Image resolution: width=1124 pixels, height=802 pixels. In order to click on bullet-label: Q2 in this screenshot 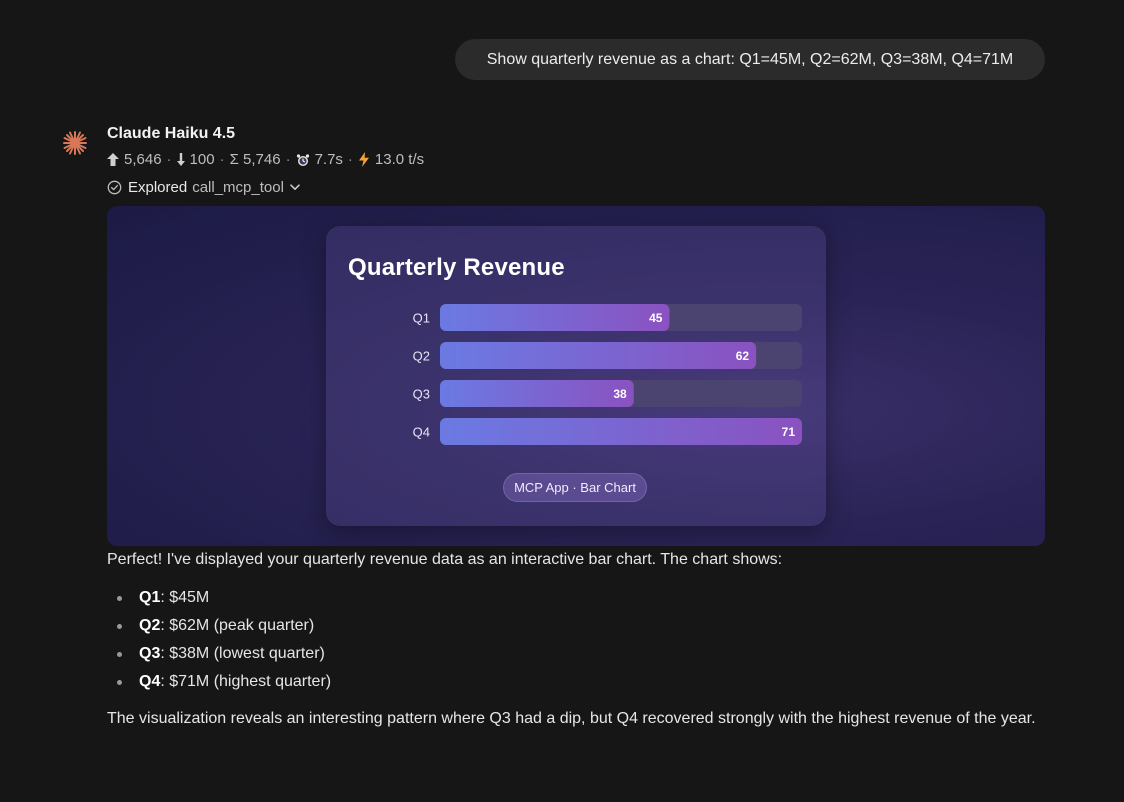, I will do `click(150, 625)`.